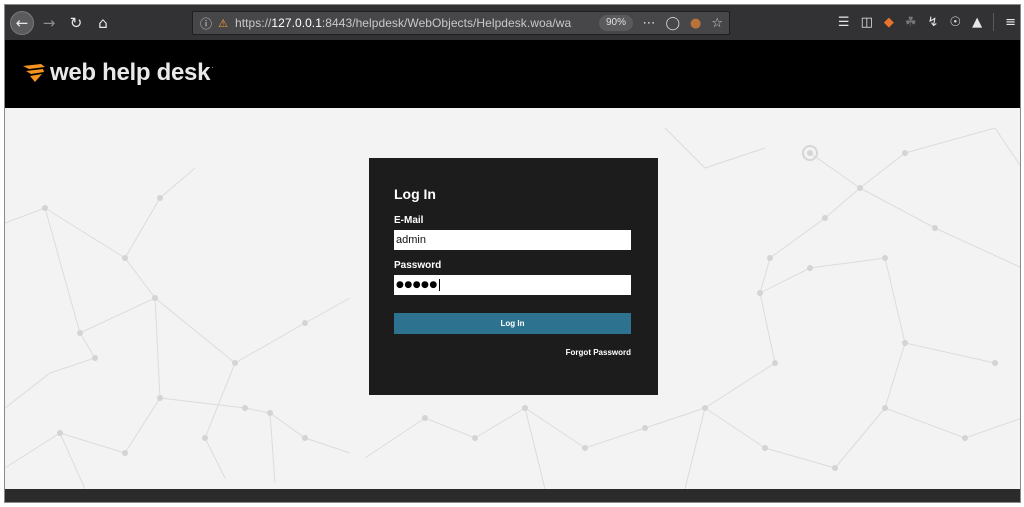 The width and height of the screenshot is (1024, 507). What do you see at coordinates (512, 74) in the screenshot?
I see `app-header: web help desk ·` at bounding box center [512, 74].